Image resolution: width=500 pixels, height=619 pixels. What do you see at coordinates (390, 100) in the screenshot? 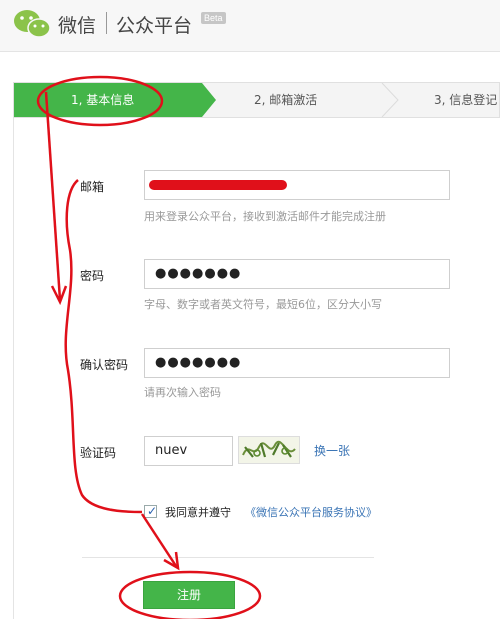
I see `step-separator-icon` at bounding box center [390, 100].